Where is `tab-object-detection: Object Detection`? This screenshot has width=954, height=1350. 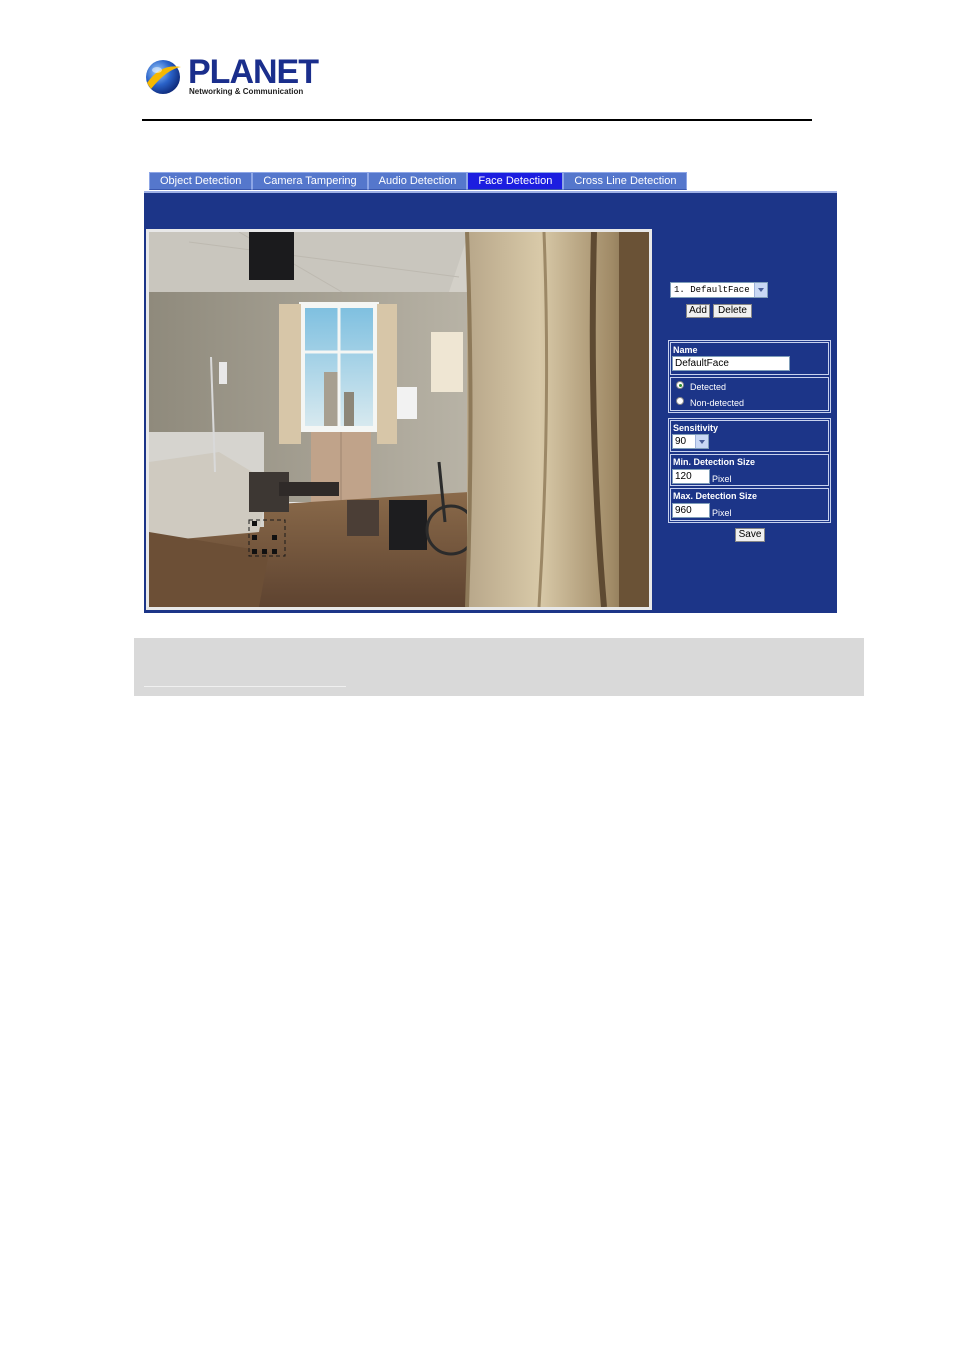 tab-object-detection: Object Detection is located at coordinates (201, 181).